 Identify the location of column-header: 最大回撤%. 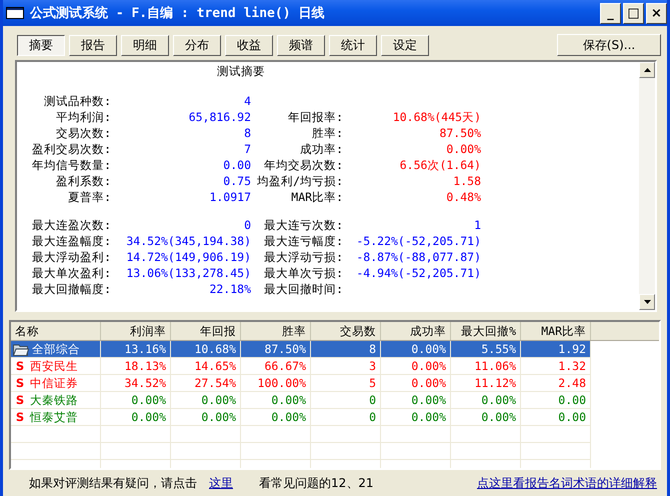
(486, 331).